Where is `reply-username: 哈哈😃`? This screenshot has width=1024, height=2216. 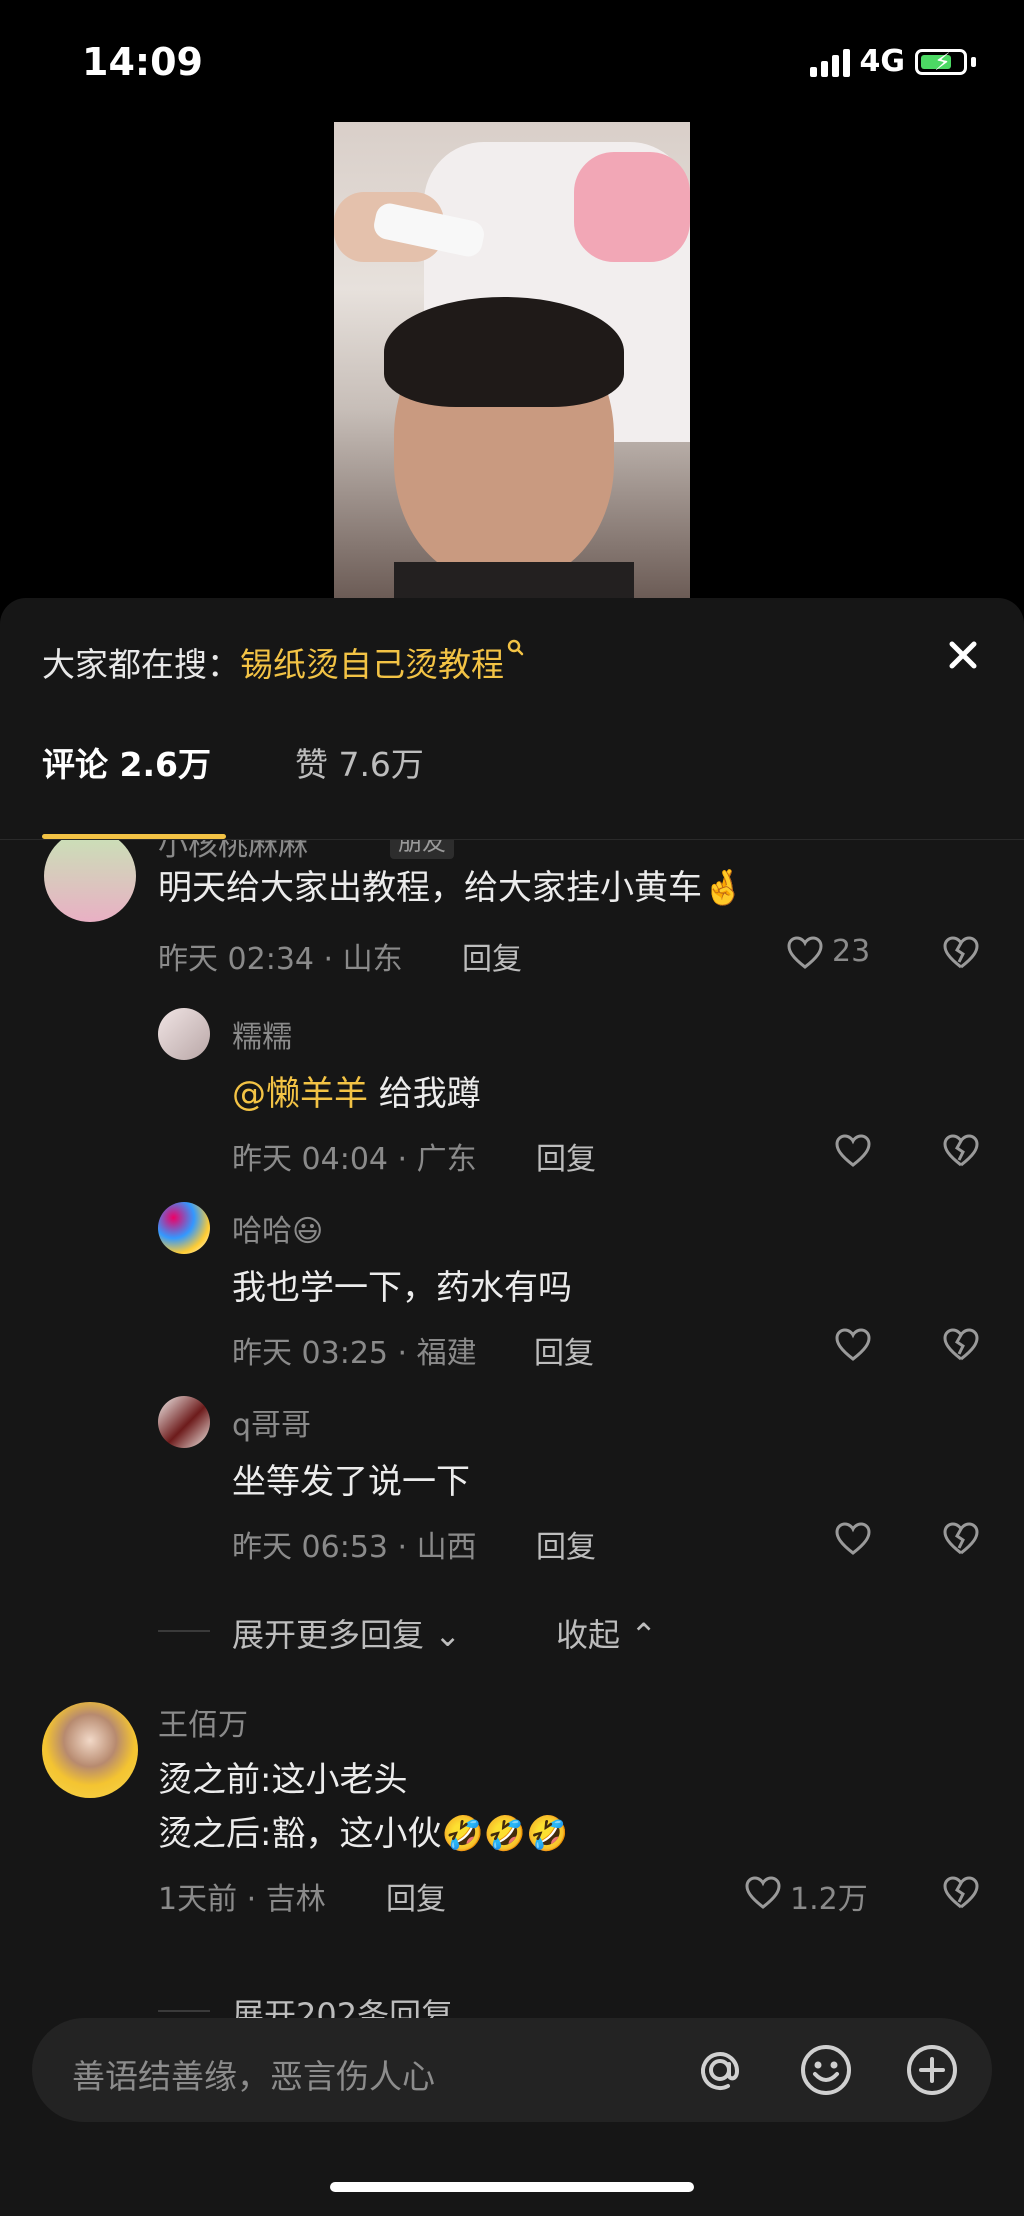
reply-username: 哈哈😃 is located at coordinates (277, 1228).